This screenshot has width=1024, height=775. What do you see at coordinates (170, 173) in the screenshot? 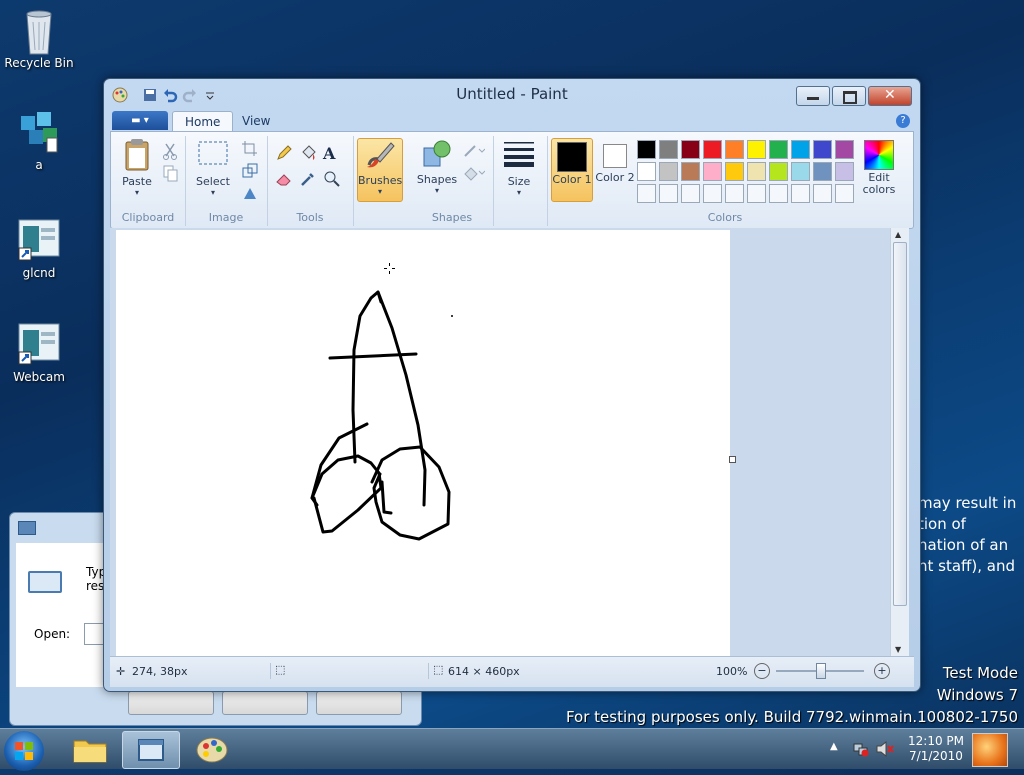
I see `copy-icon` at bounding box center [170, 173].